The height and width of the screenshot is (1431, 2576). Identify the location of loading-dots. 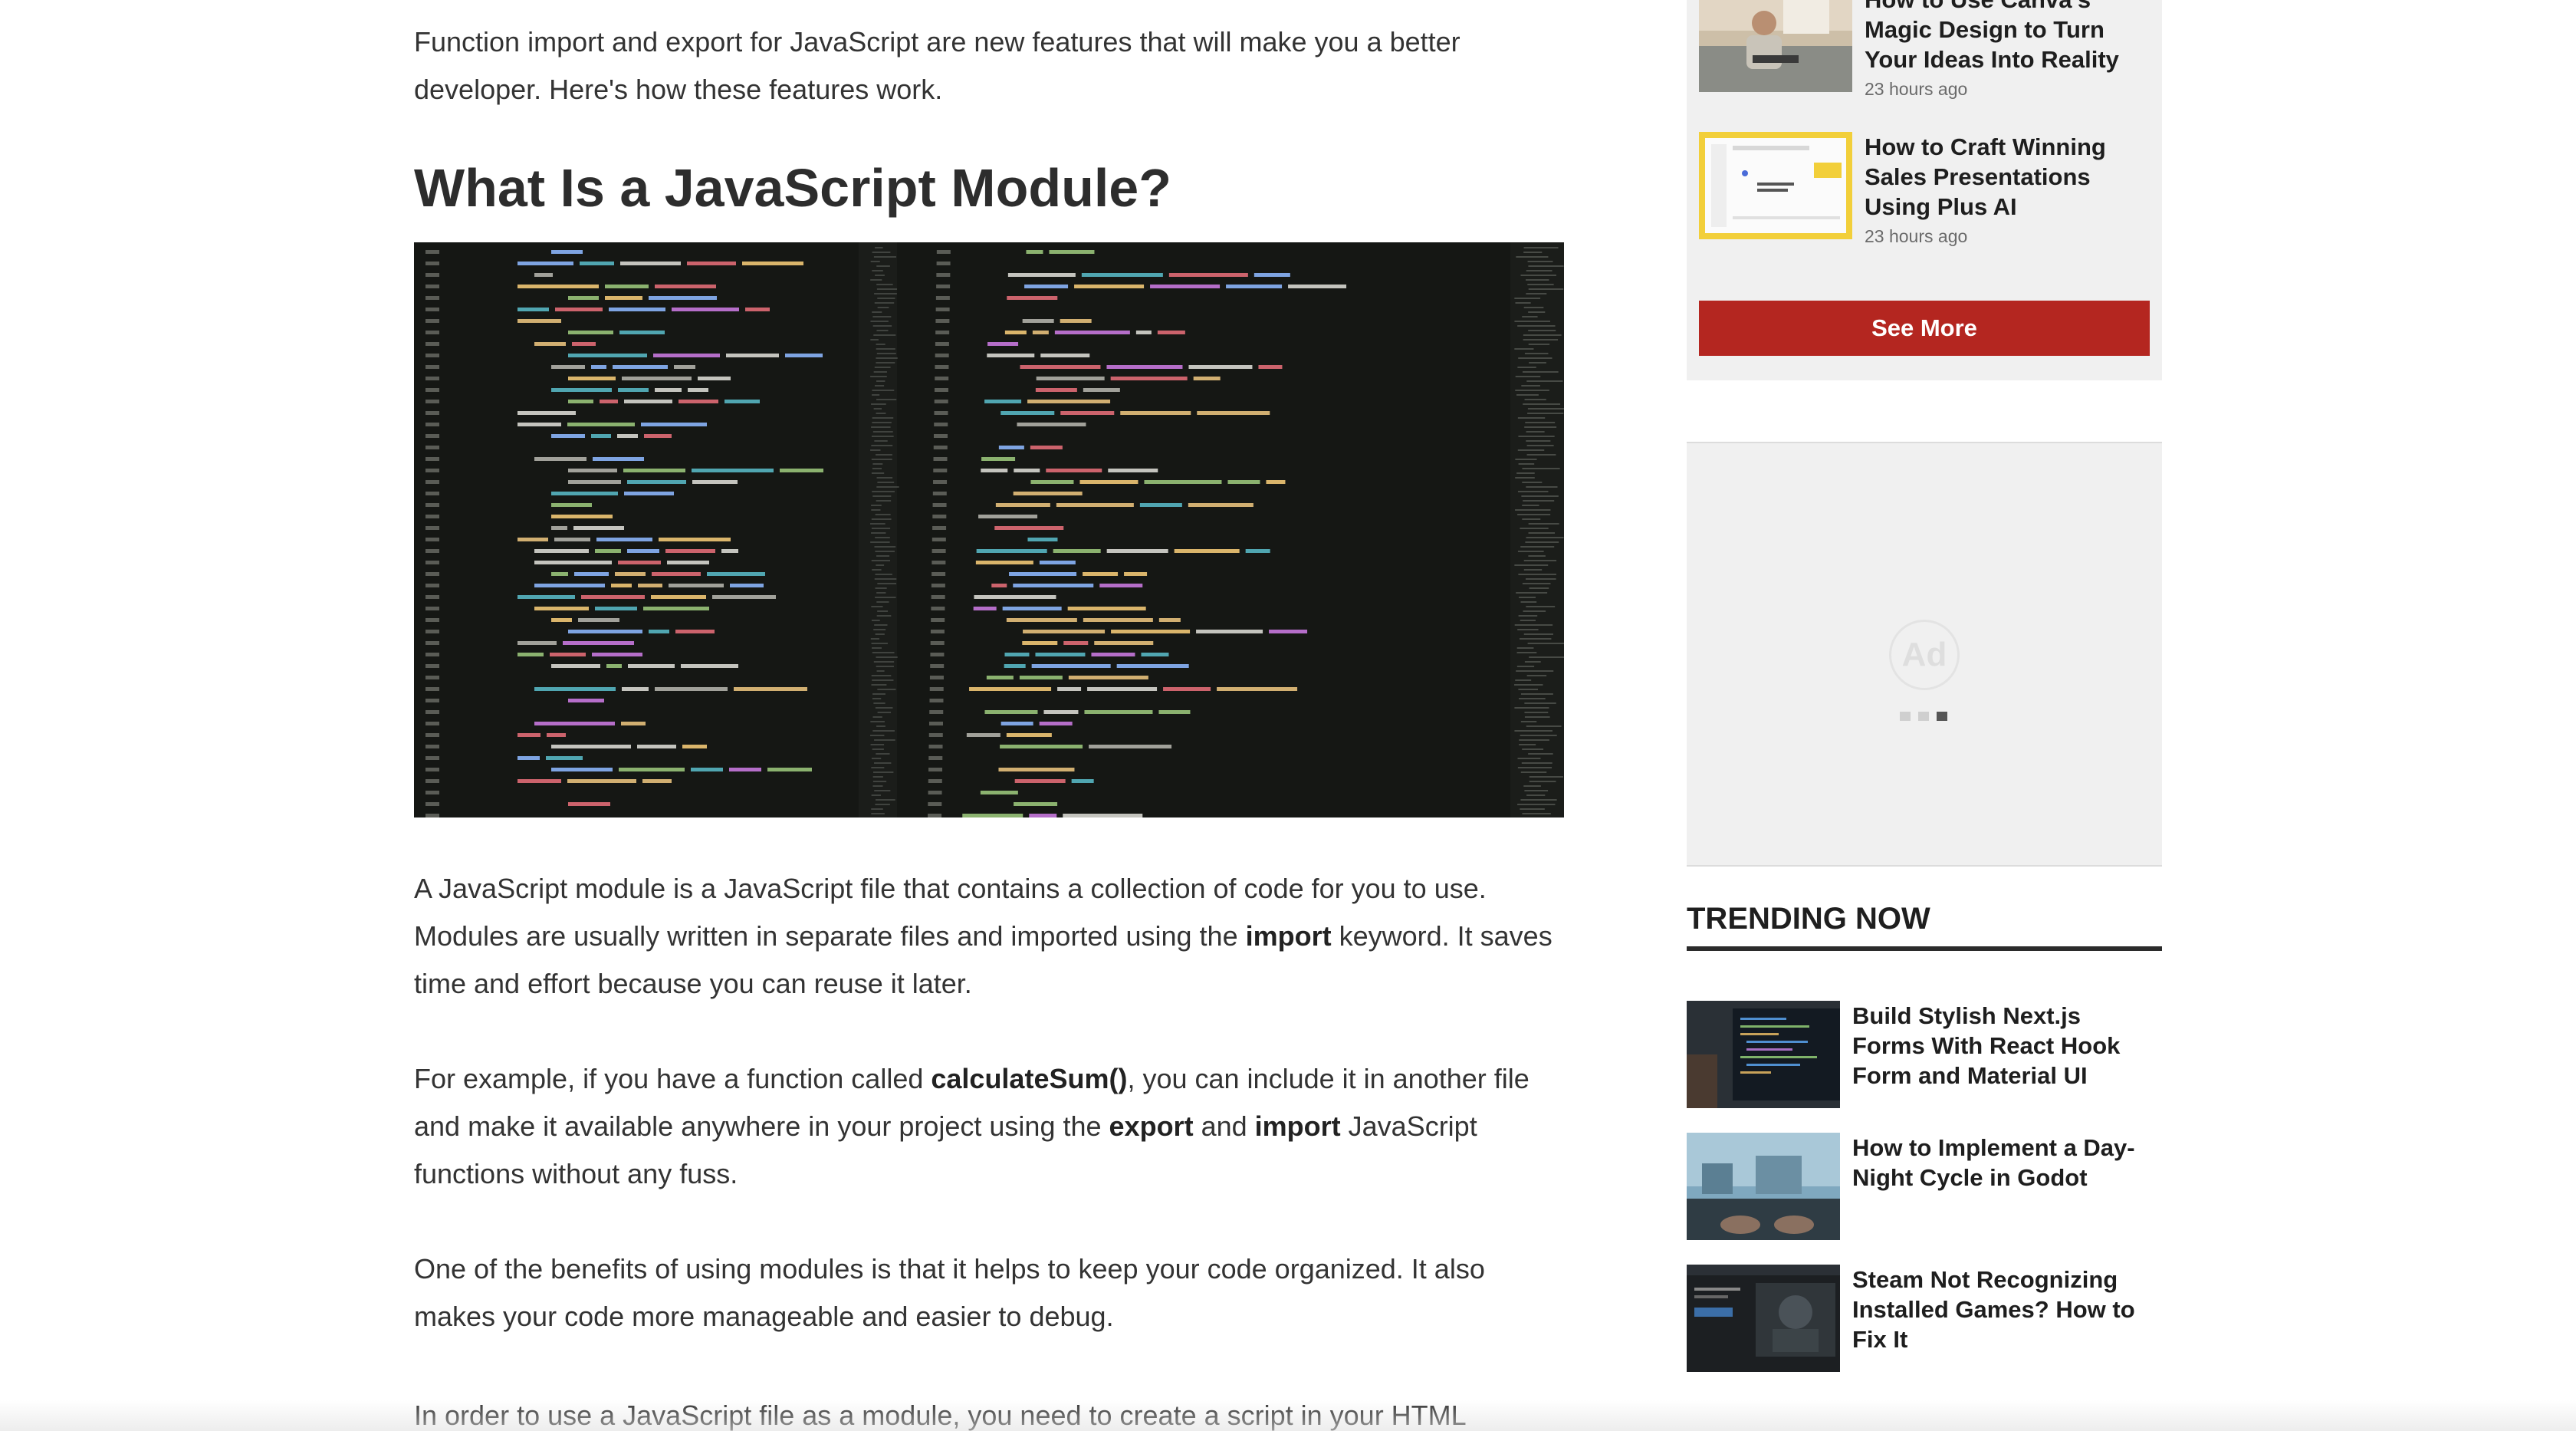
(1924, 716).